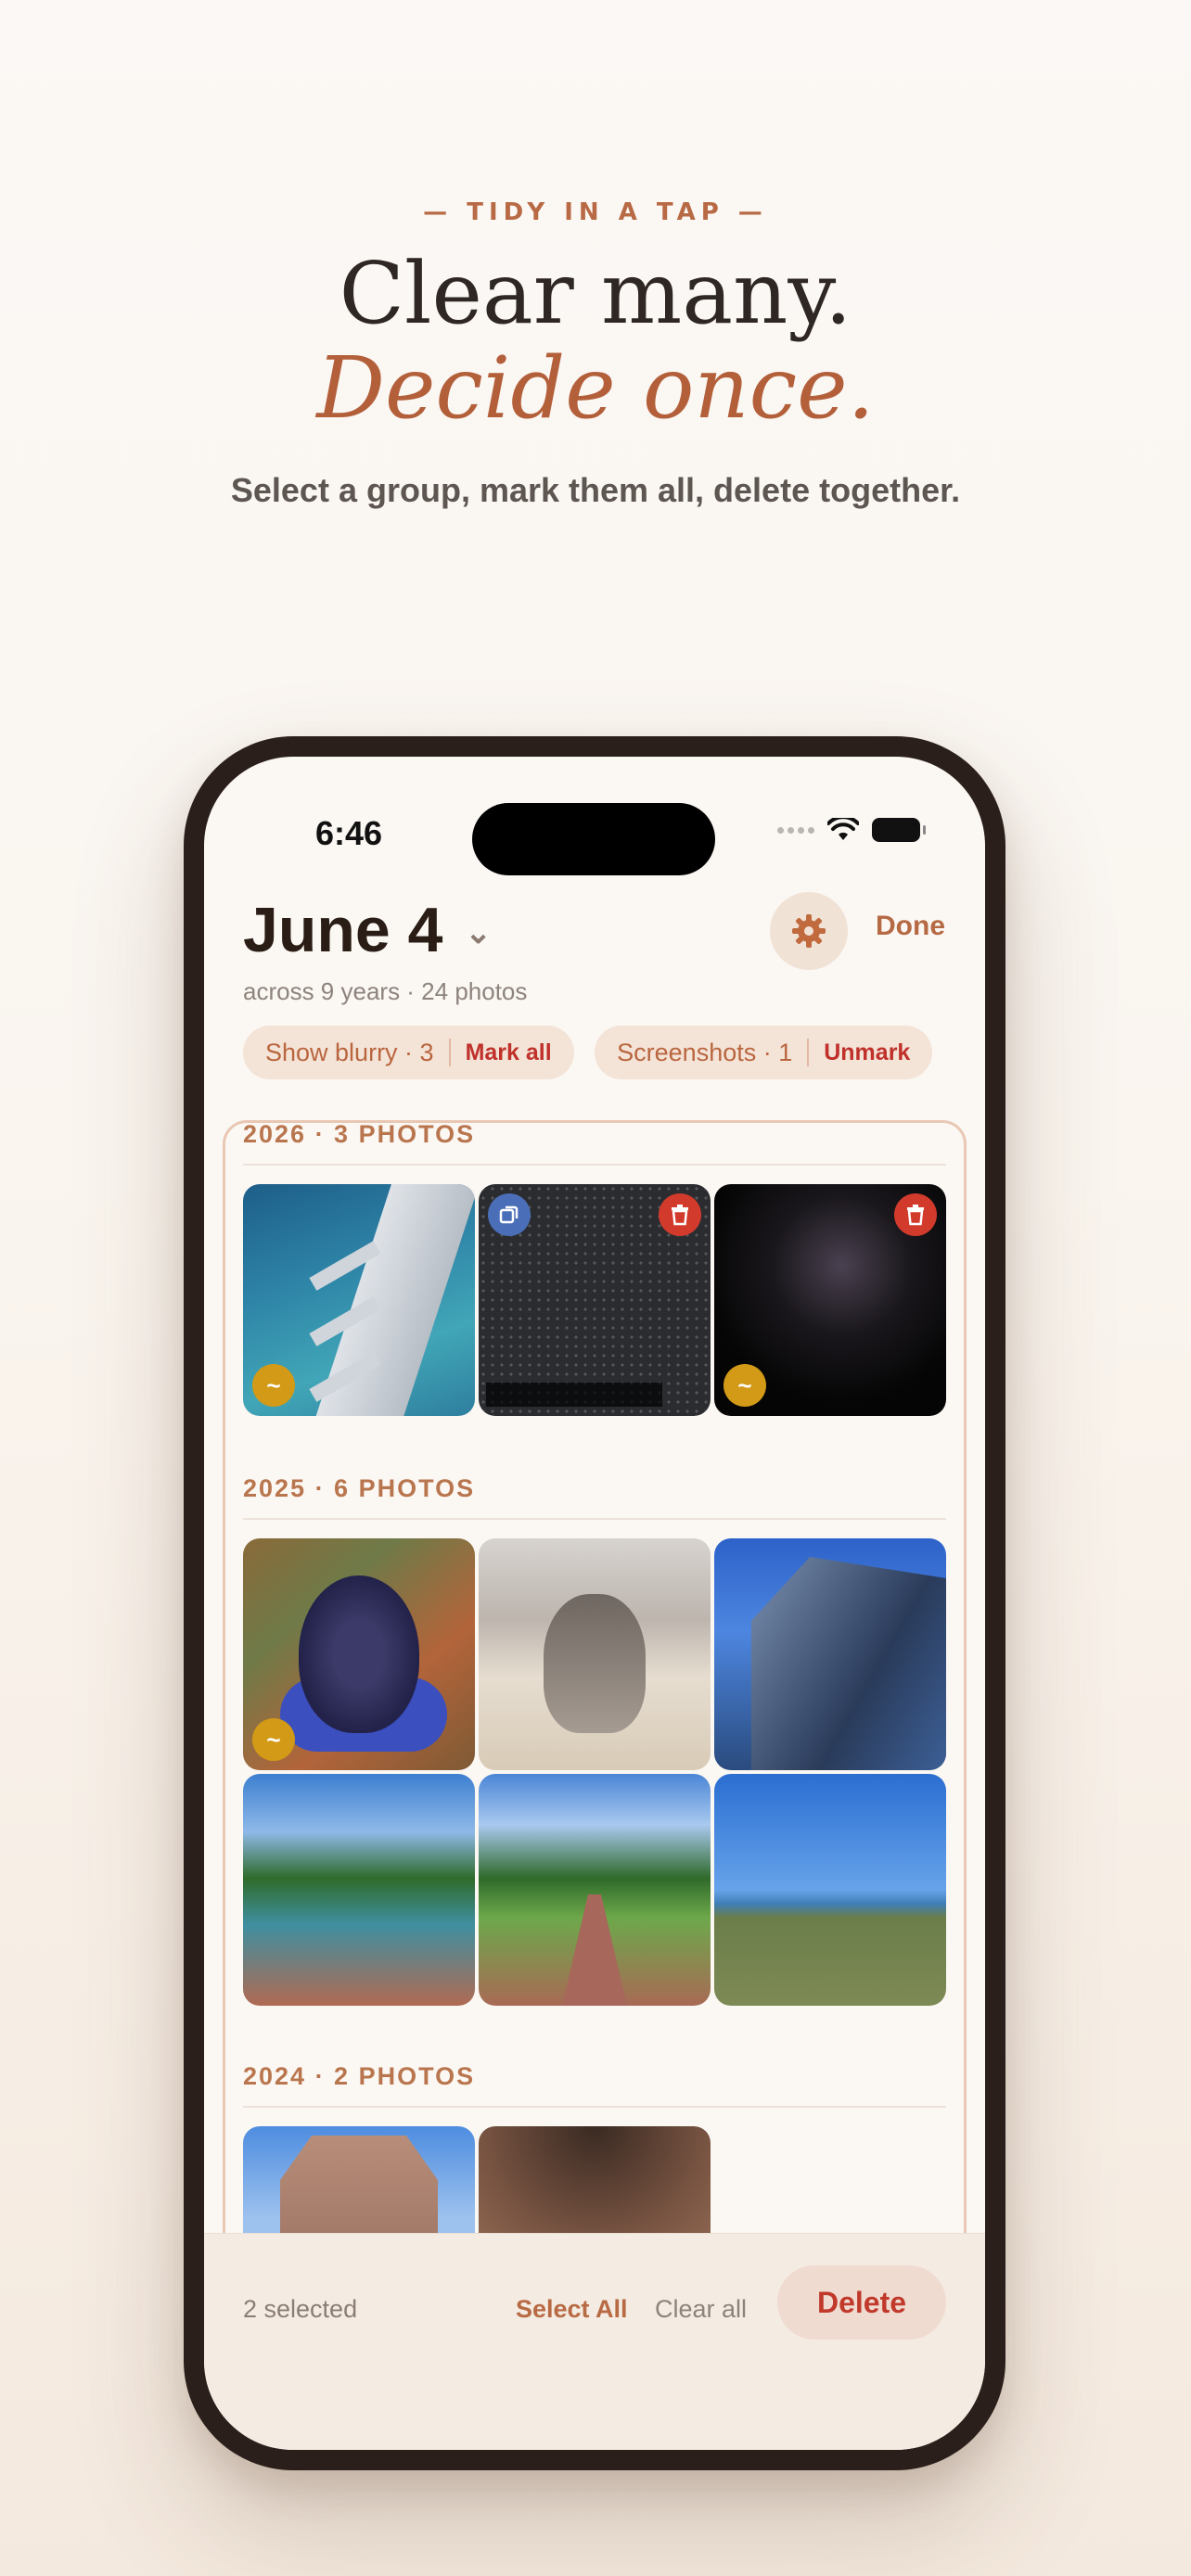  What do you see at coordinates (899, 830) in the screenshot?
I see `battery-icon` at bounding box center [899, 830].